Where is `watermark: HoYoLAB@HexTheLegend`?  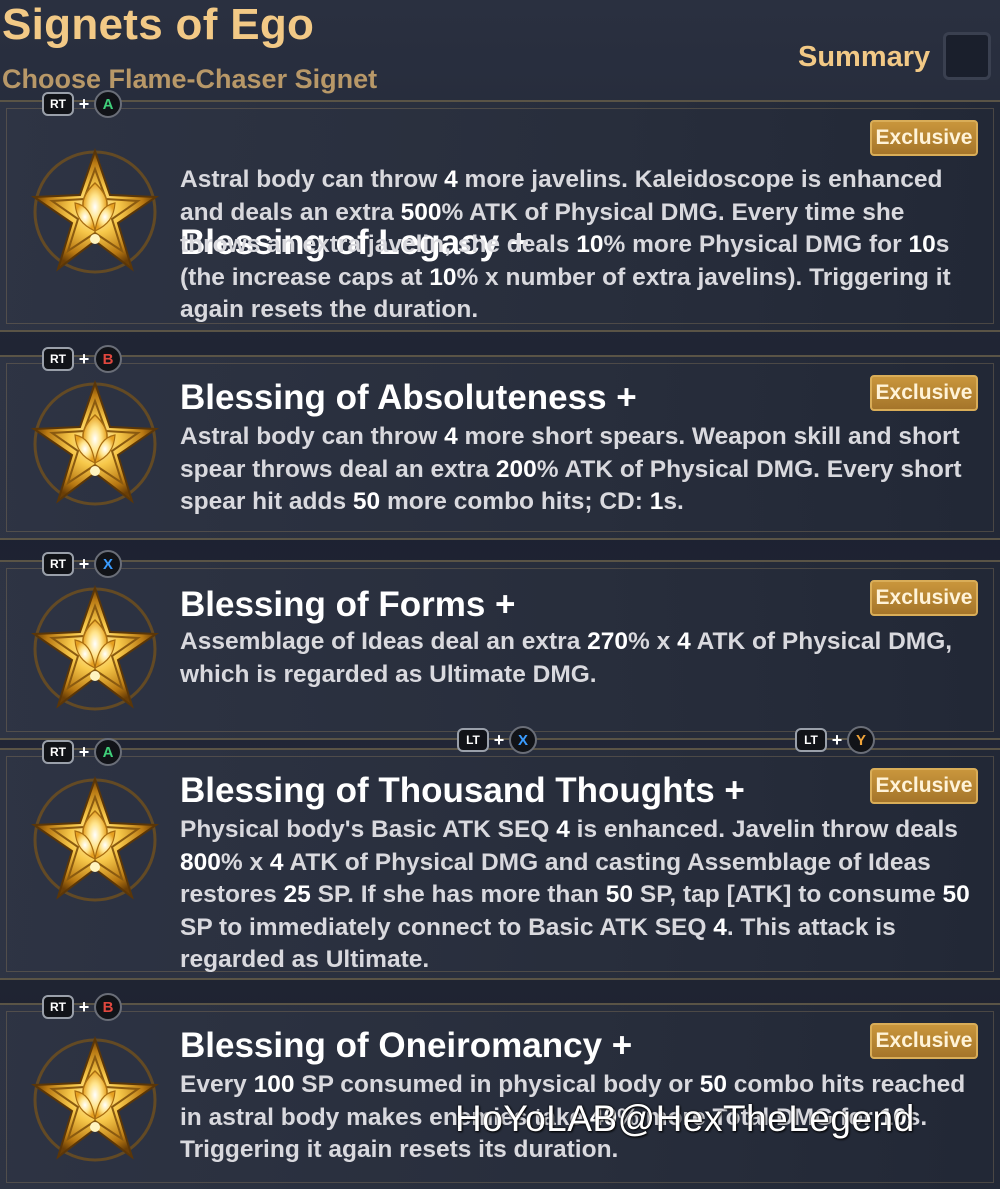
watermark: HoYoLAB@HexTheLegend is located at coordinates (685, 1118).